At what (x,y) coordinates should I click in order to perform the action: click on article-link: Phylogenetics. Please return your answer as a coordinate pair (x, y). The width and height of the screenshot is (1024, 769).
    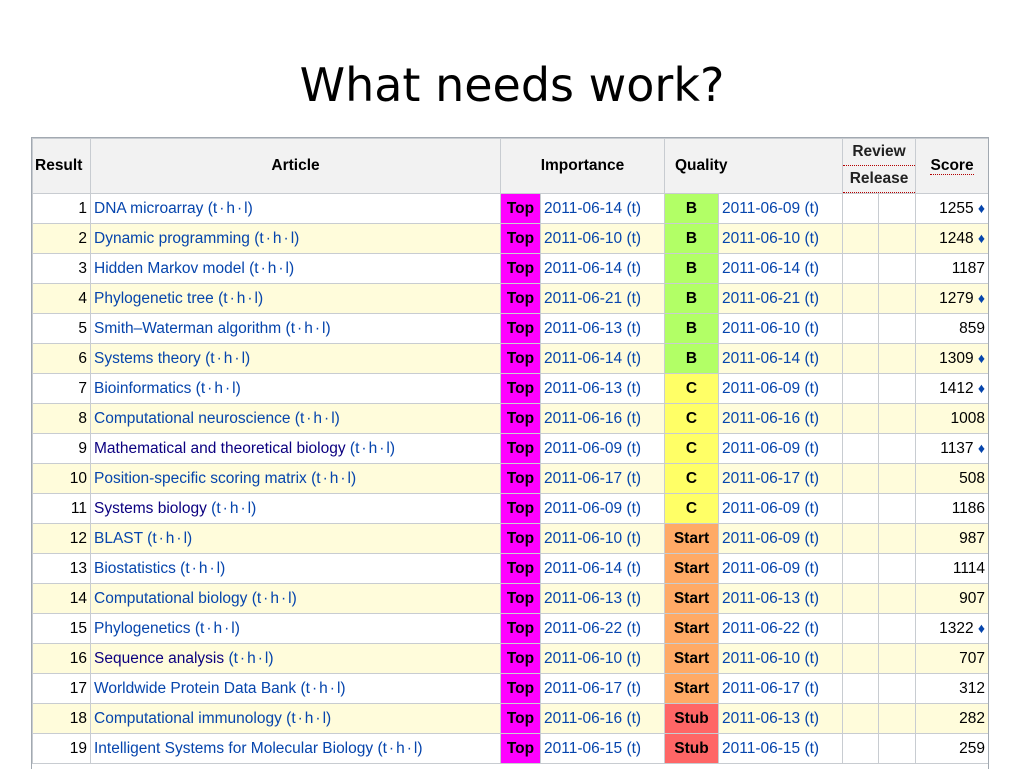
    Looking at the image, I should click on (142, 628).